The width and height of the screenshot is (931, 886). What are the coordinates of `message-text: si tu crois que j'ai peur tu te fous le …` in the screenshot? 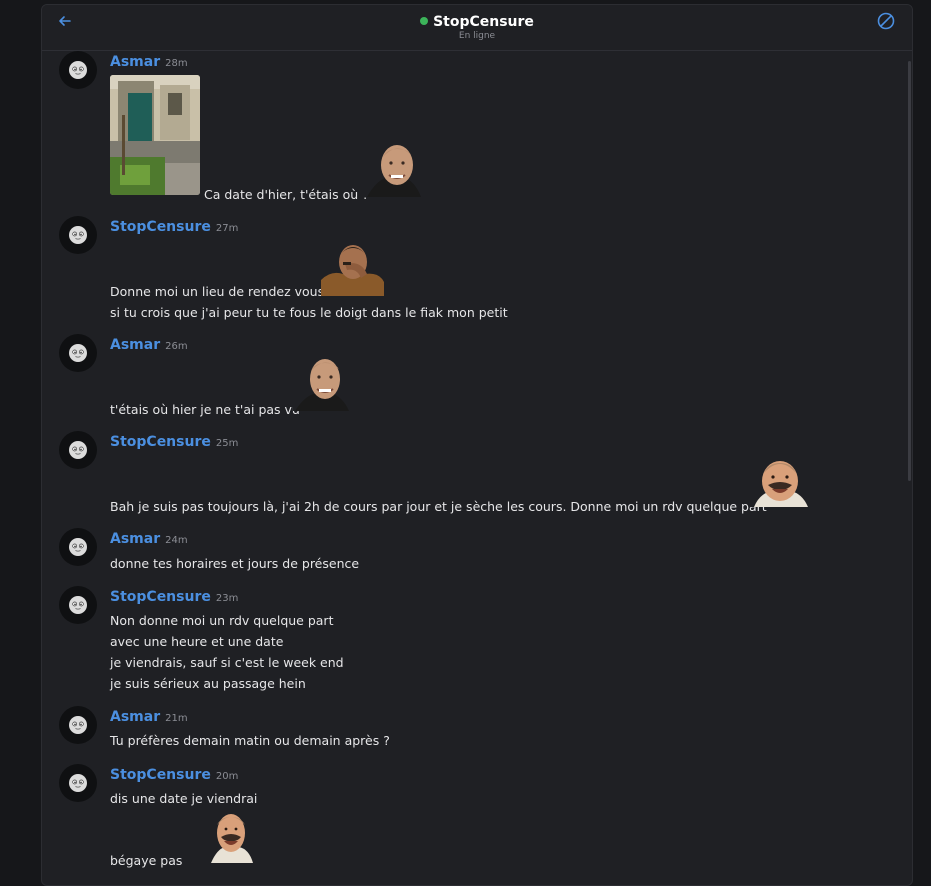 It's located at (309, 312).